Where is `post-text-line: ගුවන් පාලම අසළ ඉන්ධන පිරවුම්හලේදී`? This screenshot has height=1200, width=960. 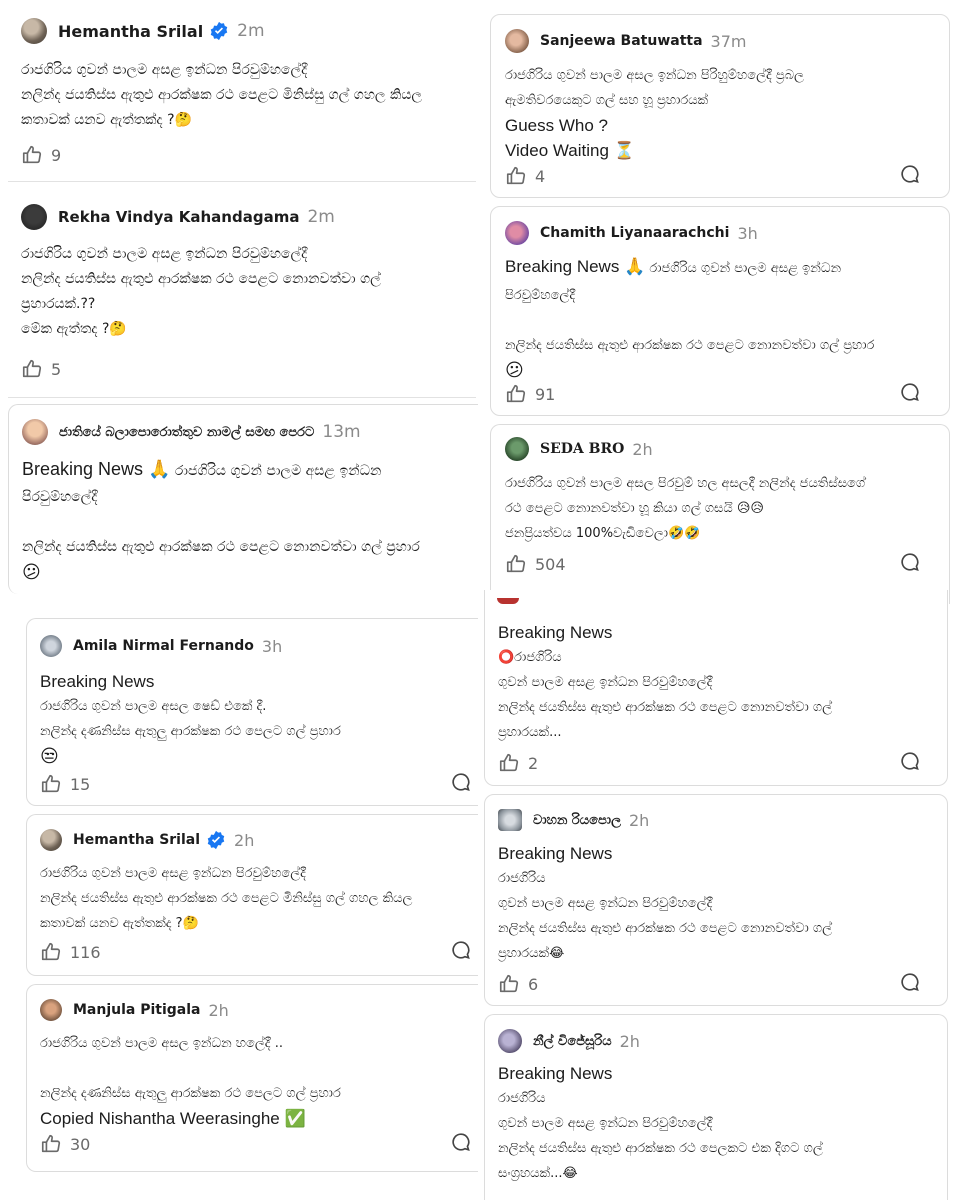
post-text-line: ගුවන් පාලම අසළ ඉන්ධන පිරවුම්හලේදී is located at coordinates (605, 1123).